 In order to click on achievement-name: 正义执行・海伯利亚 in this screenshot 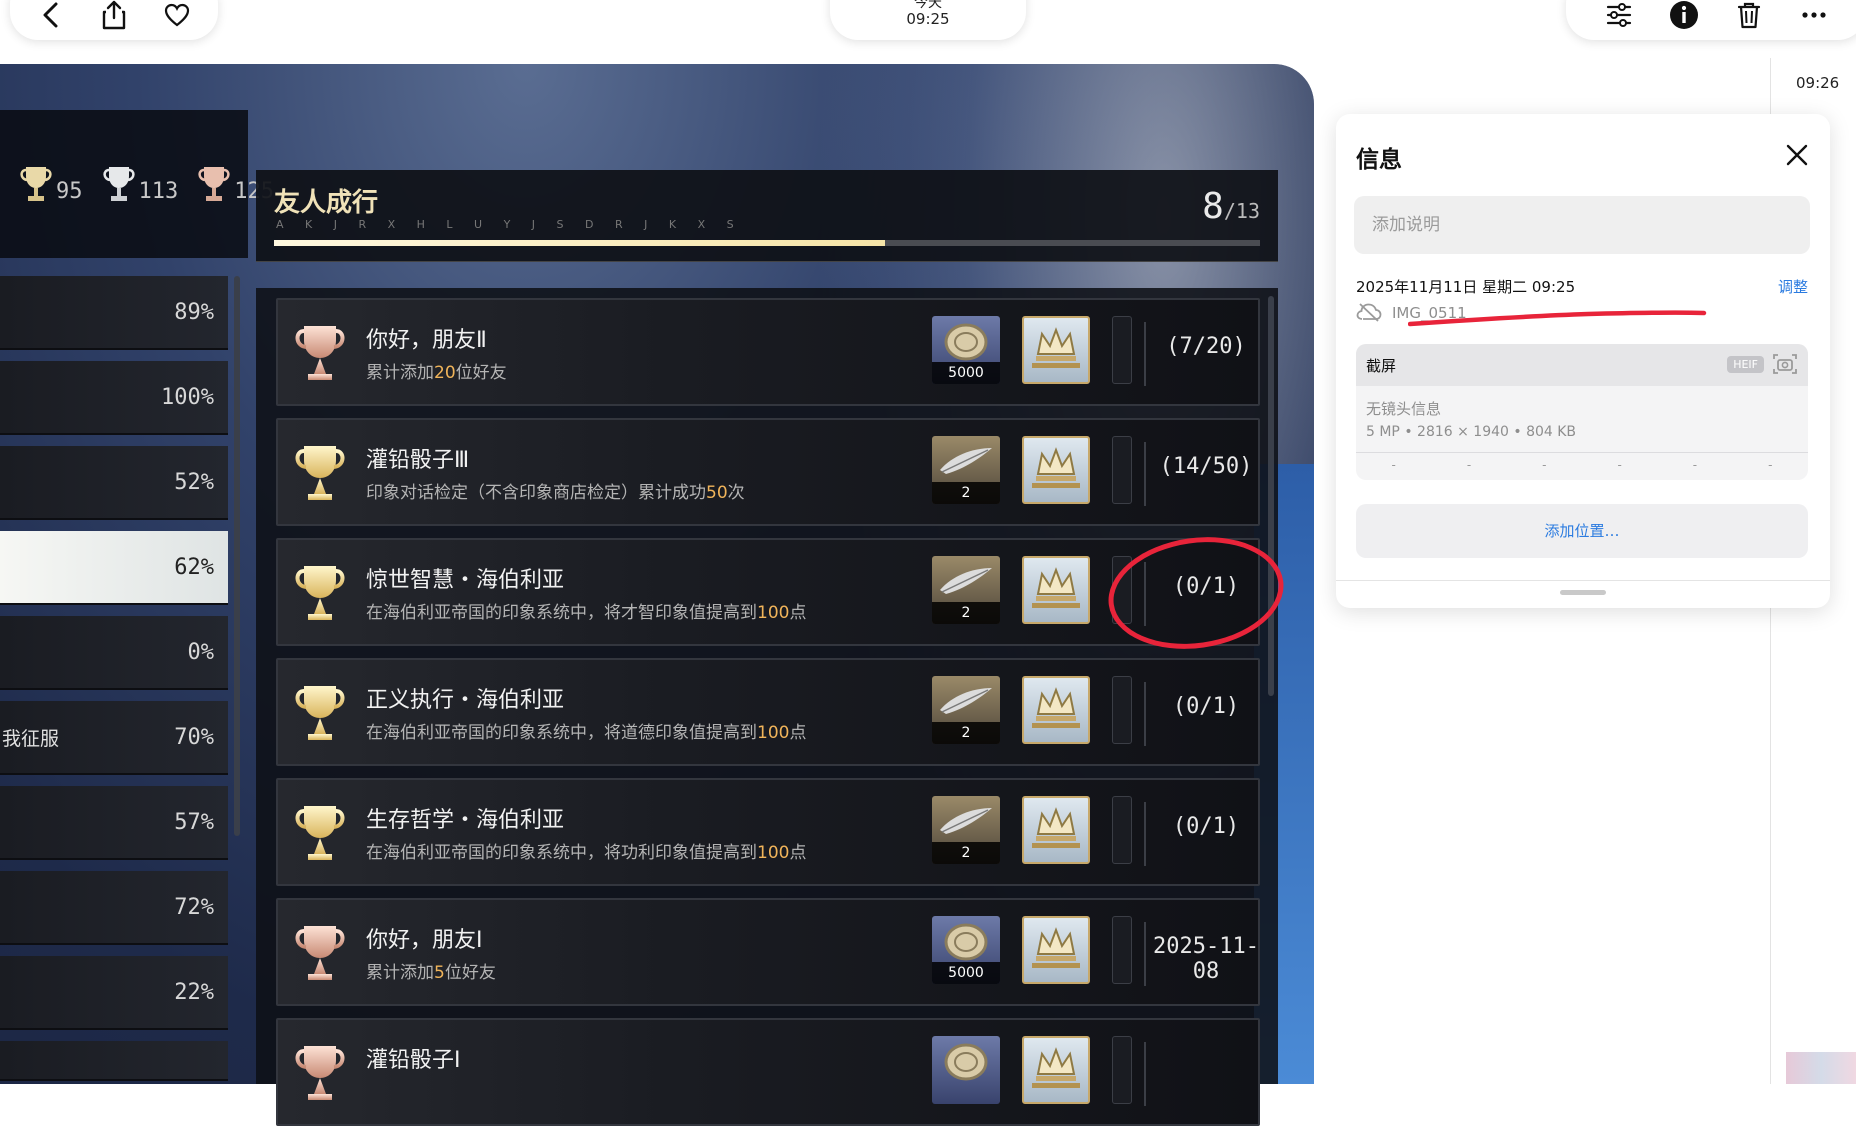, I will do `click(465, 700)`.